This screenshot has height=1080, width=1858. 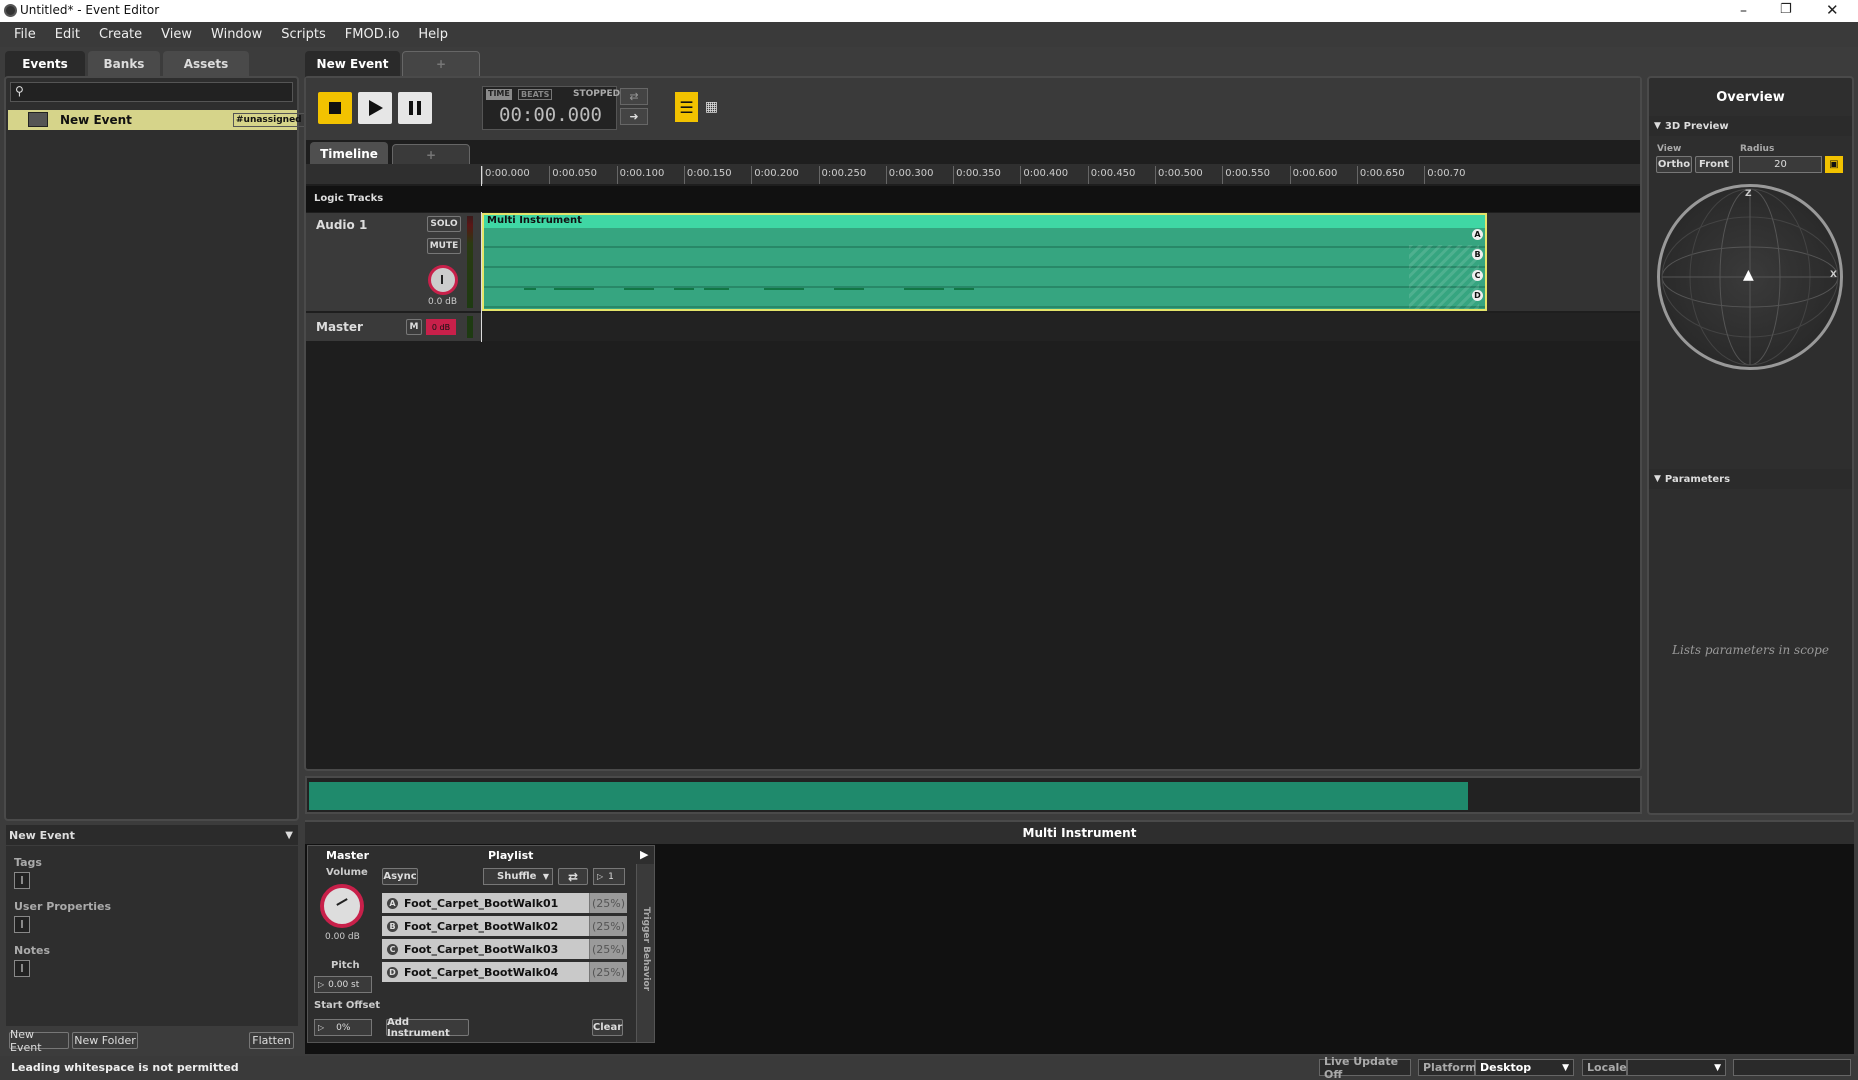 What do you see at coordinates (22, 880) in the screenshot?
I see `tags-edit-icon: I` at bounding box center [22, 880].